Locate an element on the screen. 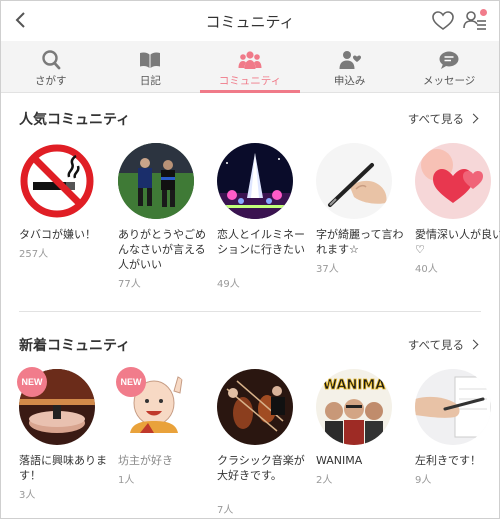  member-count: 1人 is located at coordinates (126, 480).